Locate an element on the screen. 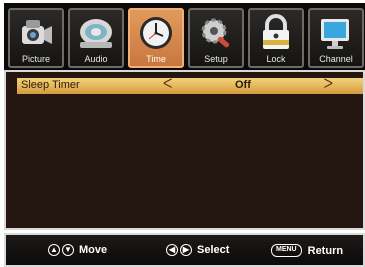 This screenshot has width=365, height=267. tab-lock: Lock is located at coordinates (276, 38).